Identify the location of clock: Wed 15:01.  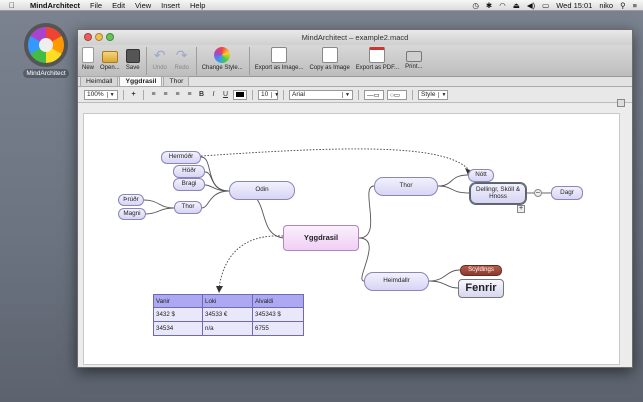
(574, 5).